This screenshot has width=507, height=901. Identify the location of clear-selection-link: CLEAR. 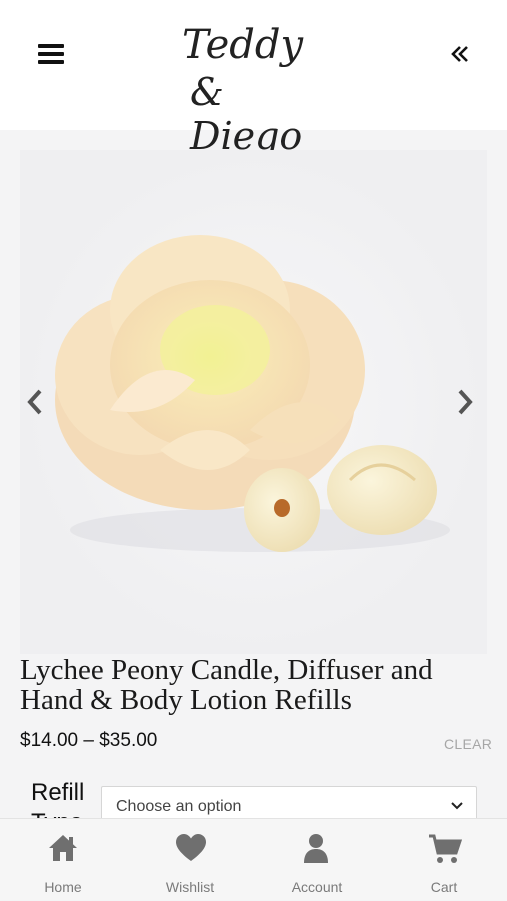
(468, 744).